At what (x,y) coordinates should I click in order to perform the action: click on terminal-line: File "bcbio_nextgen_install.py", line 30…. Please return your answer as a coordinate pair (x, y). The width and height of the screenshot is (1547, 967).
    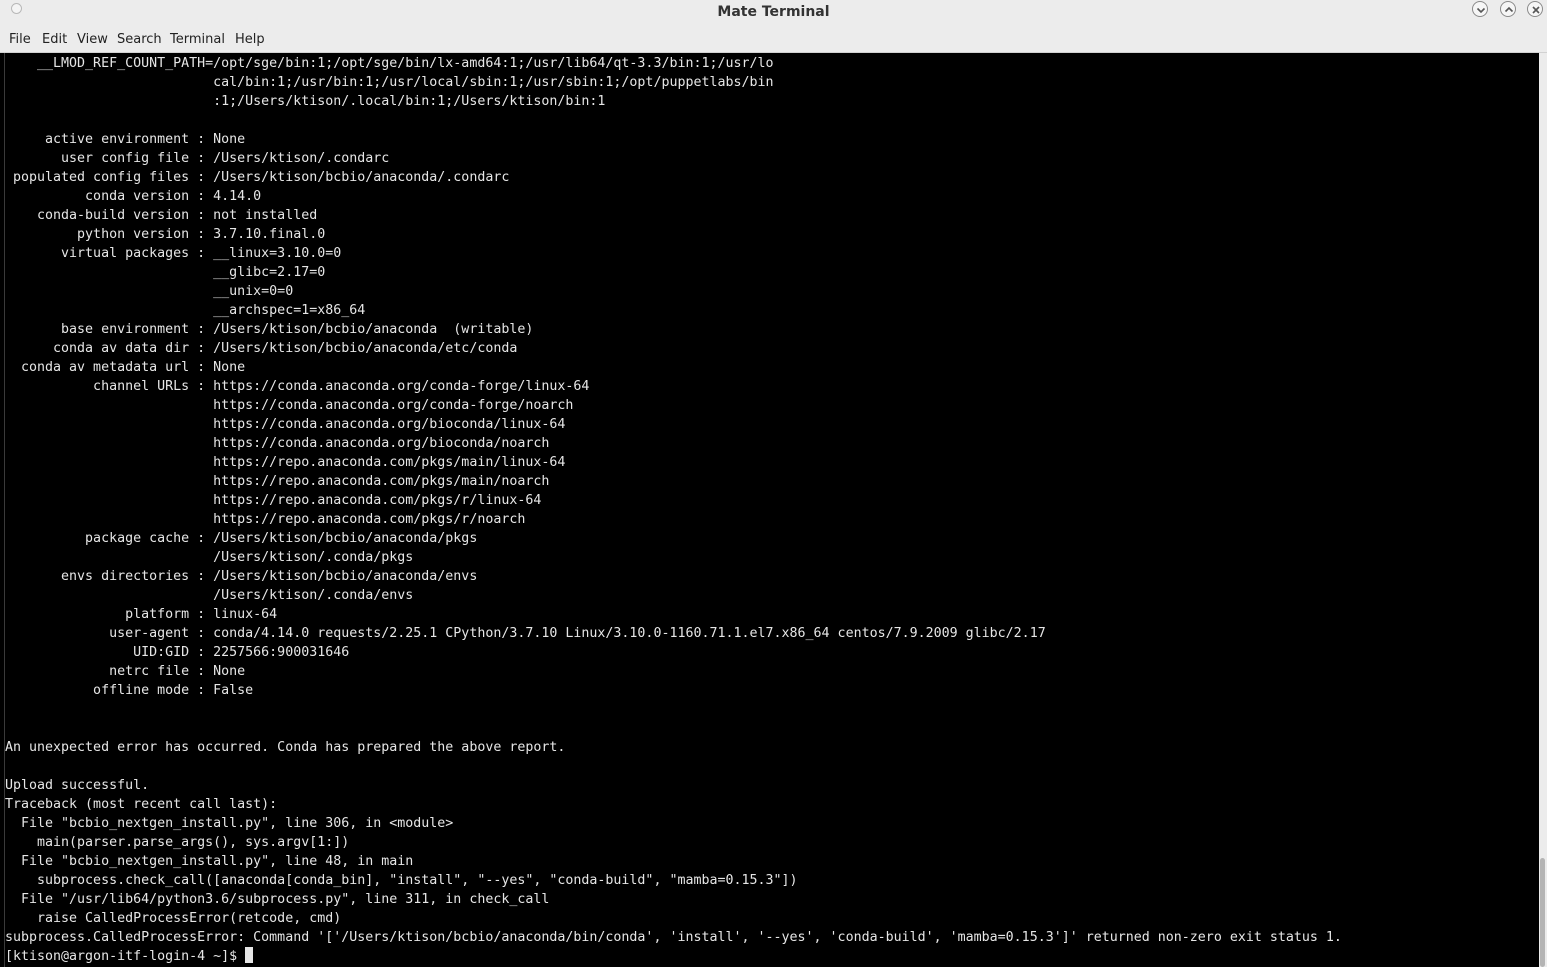
    Looking at the image, I should click on (237, 823).